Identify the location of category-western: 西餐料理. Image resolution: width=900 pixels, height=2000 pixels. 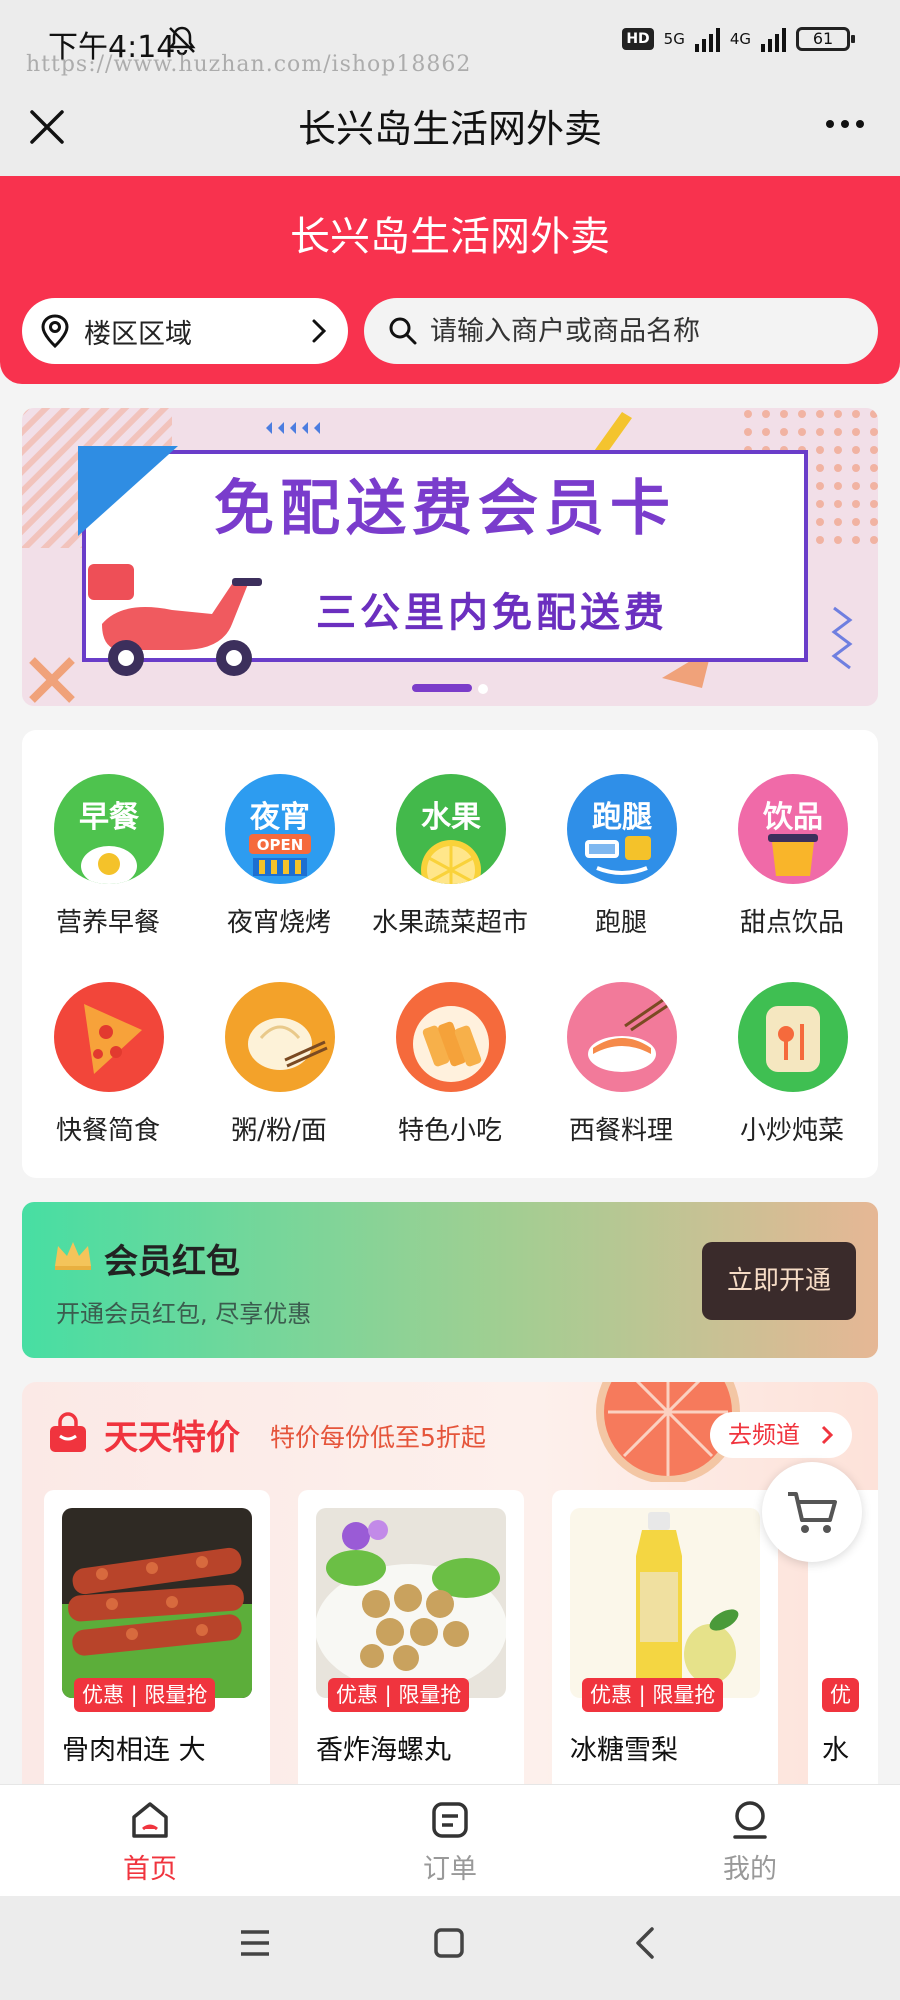
(621, 1082).